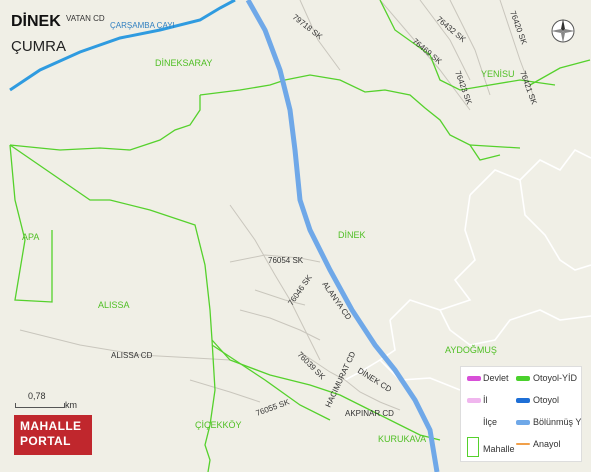 The height and width of the screenshot is (472, 591). Describe the element at coordinates (523, 378) in the screenshot. I see `legend-swatch-otoyol-yid` at that location.